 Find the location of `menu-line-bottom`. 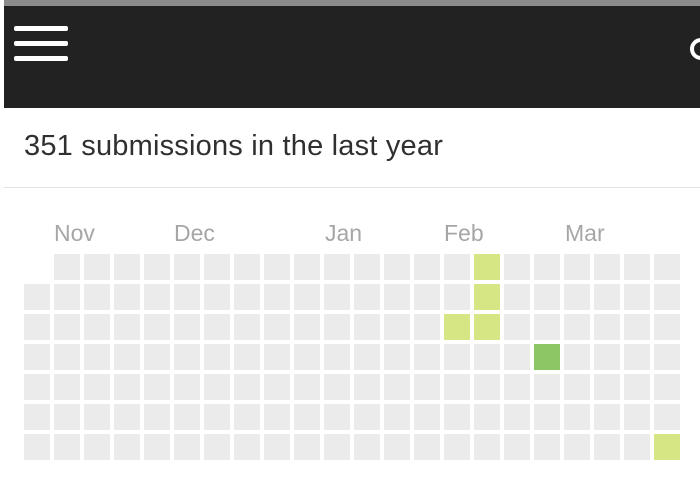

menu-line-bottom is located at coordinates (41, 58).